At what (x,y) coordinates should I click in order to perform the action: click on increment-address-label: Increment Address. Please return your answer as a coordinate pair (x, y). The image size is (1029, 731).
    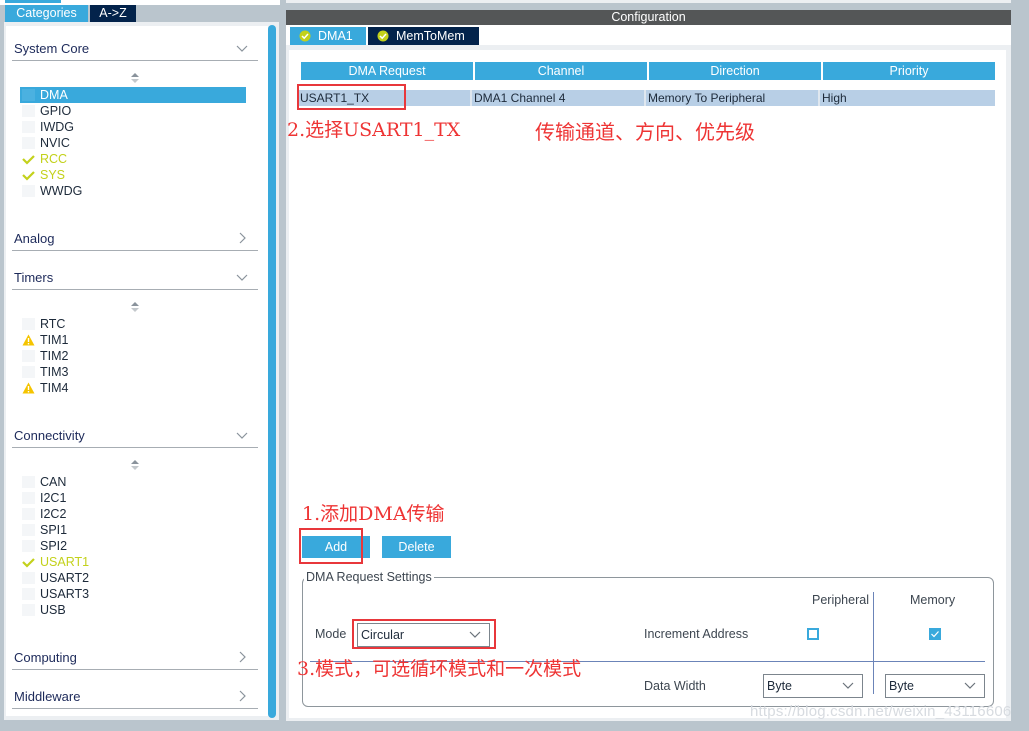
    Looking at the image, I should click on (696, 634).